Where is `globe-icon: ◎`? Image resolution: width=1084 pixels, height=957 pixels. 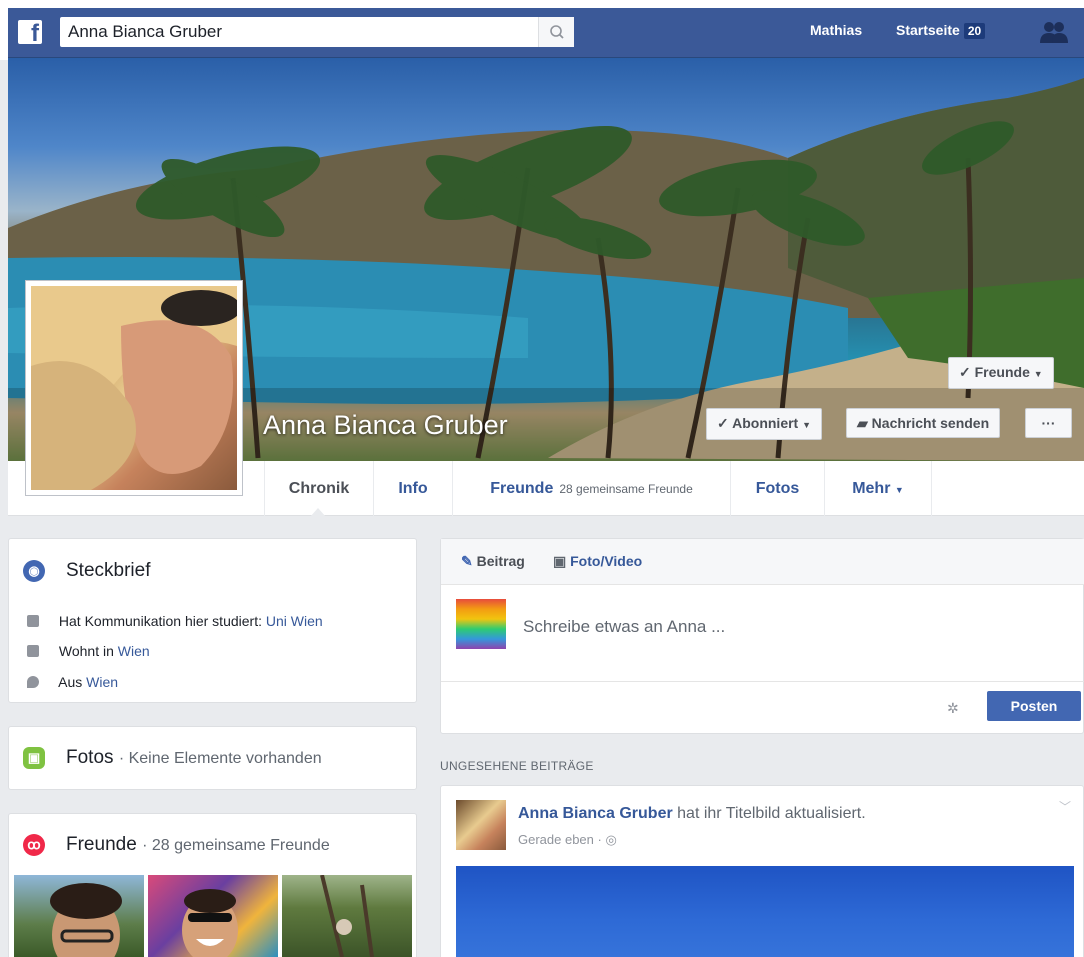 globe-icon: ◎ is located at coordinates (611, 839).